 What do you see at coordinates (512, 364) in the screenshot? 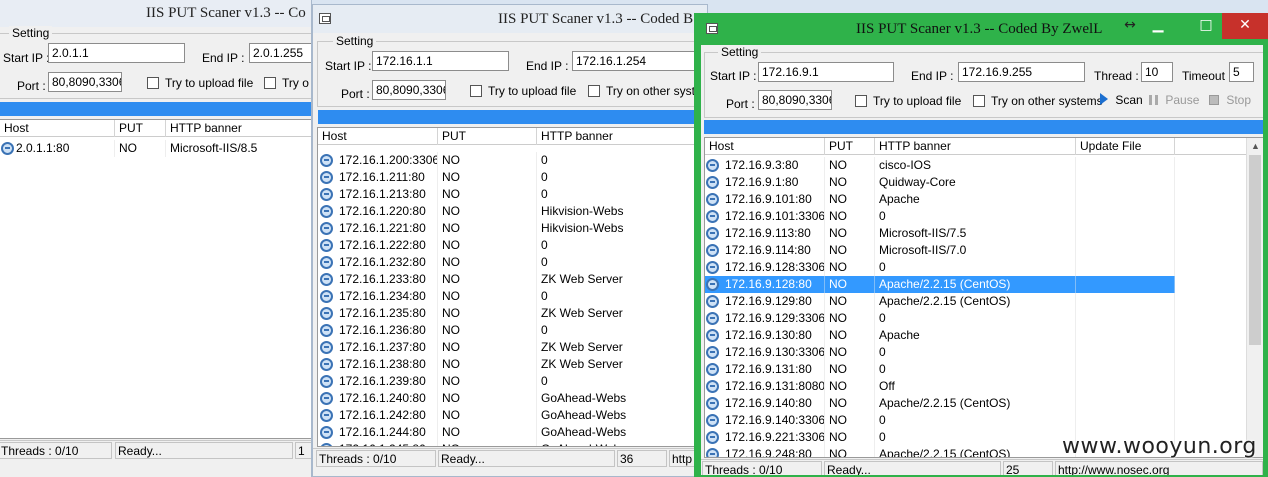
I see `table-row: 172.16.1.238:80 NO ZK Web Server` at bounding box center [512, 364].